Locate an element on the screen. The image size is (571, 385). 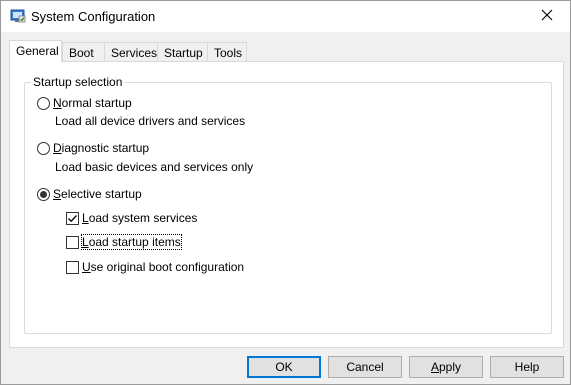
normal-startup-radio: Normal startup is located at coordinates (84, 103).